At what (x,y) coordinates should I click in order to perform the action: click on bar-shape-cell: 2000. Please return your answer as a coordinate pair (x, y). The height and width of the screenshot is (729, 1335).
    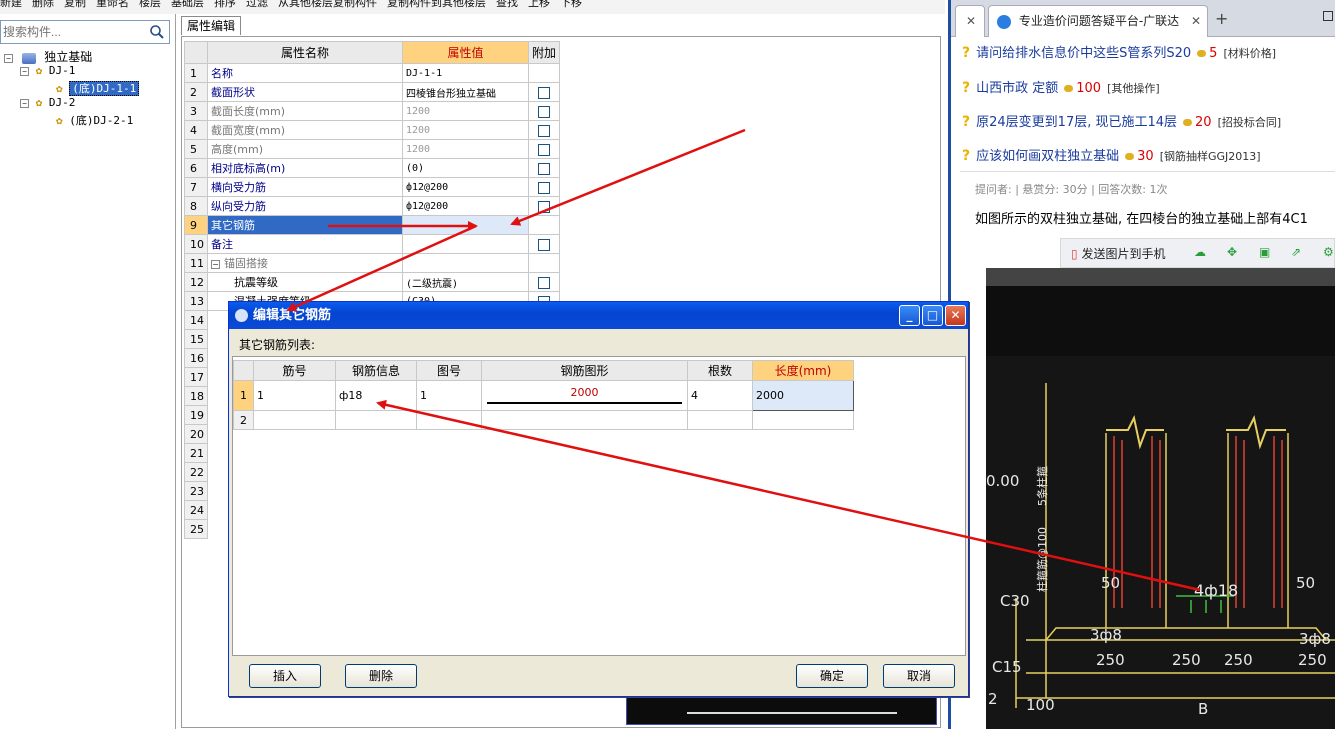
    Looking at the image, I should click on (584, 395).